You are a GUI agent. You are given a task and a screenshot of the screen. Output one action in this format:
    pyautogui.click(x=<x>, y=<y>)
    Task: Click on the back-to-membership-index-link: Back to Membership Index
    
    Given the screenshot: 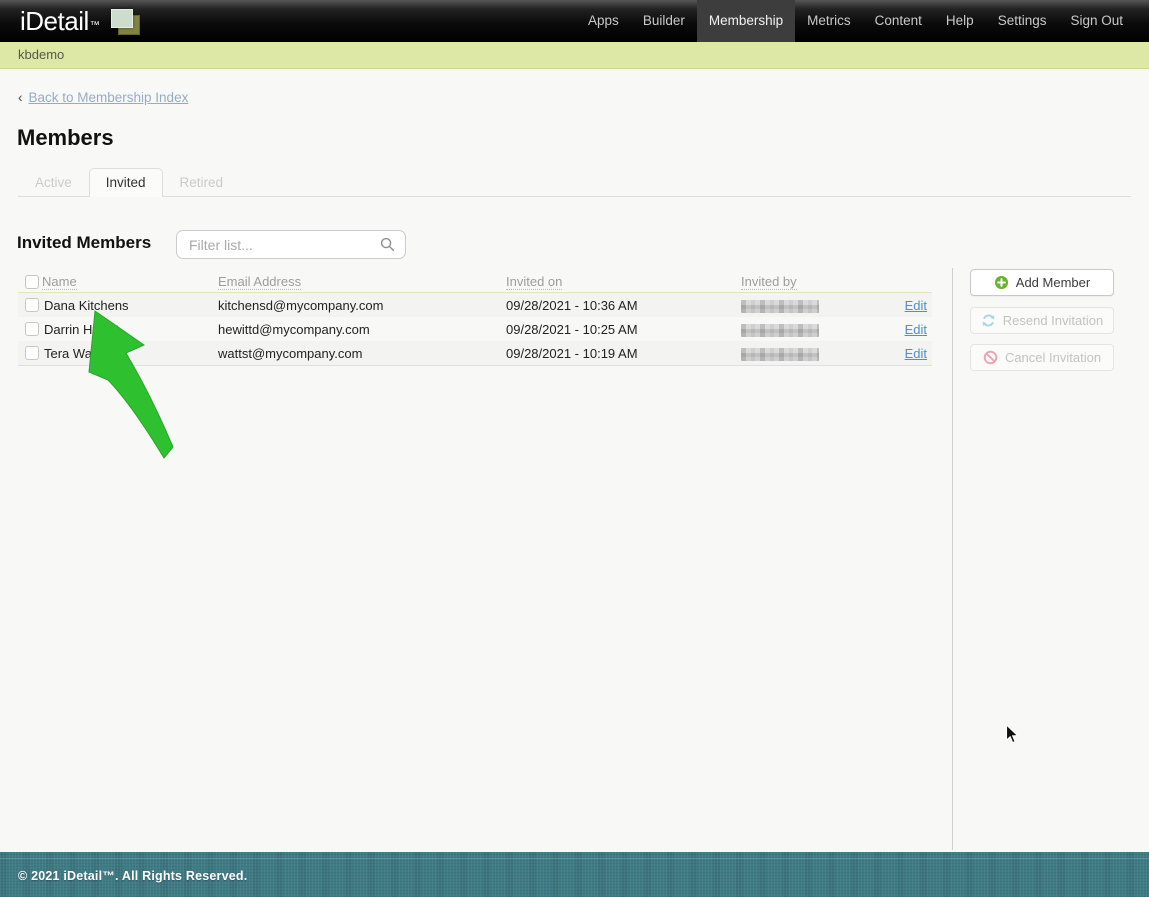 What is the action you would take?
    pyautogui.click(x=109, y=97)
    